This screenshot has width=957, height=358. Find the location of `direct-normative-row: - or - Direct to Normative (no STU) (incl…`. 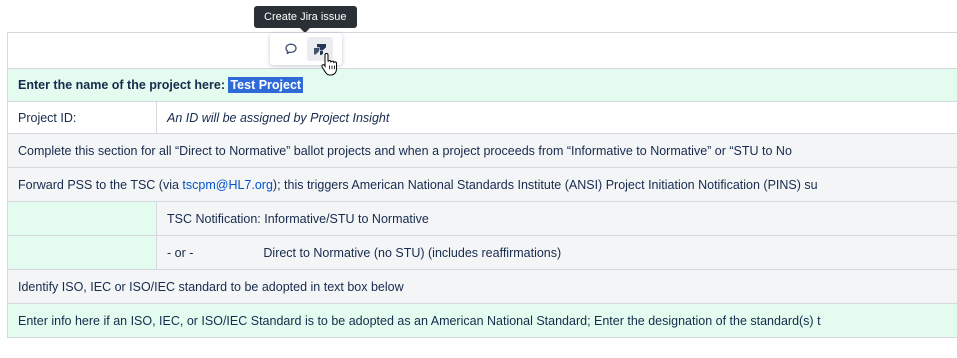

direct-normative-row: - or - Direct to Normative (no STU) (incl… is located at coordinates (482, 252).